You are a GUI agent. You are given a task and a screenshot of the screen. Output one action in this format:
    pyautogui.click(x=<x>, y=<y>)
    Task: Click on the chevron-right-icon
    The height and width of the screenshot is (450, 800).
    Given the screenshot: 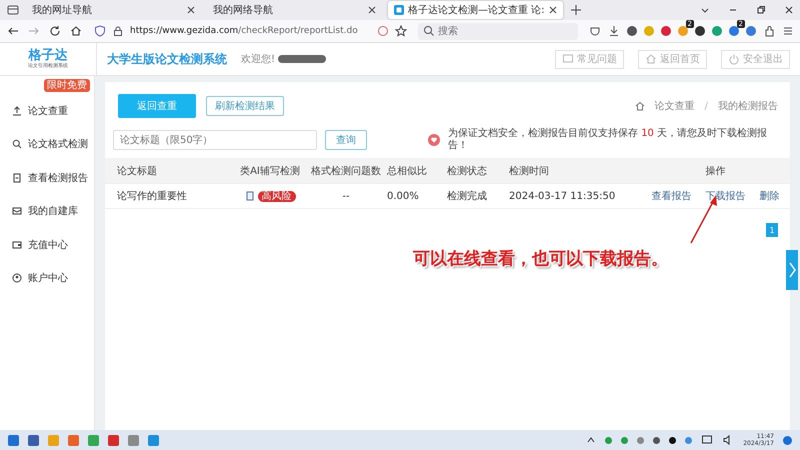 What is the action you would take?
    pyautogui.click(x=792, y=270)
    